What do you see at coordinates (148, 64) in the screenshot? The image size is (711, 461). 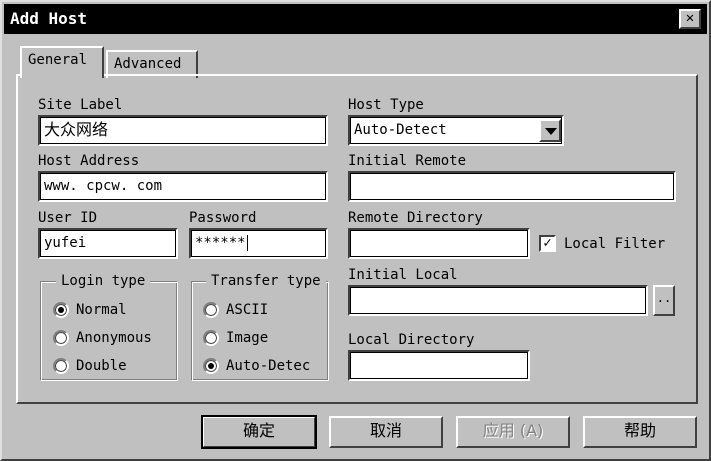 I see `tab-advanced-label: Advanced` at bounding box center [148, 64].